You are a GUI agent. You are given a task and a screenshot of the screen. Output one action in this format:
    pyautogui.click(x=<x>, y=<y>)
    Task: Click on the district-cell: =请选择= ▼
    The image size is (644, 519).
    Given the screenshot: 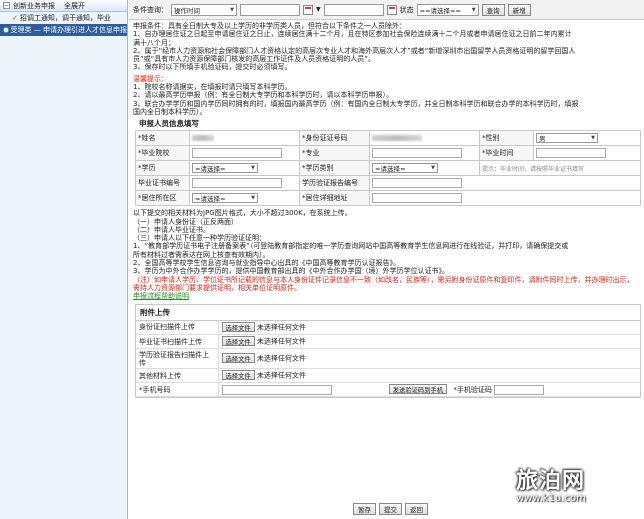 What is the action you would take?
    pyautogui.click(x=244, y=198)
    